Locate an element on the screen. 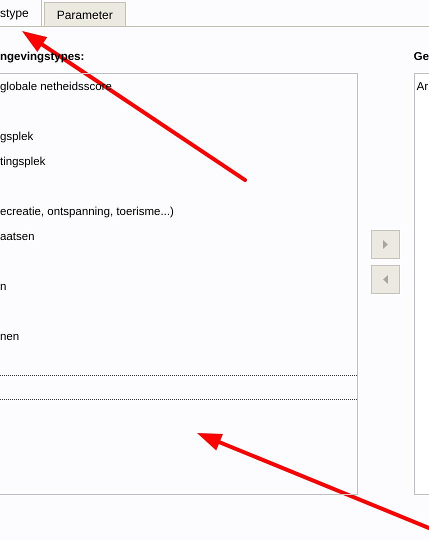 This screenshot has height=540, width=429. list-item: nen is located at coordinates (10, 337).